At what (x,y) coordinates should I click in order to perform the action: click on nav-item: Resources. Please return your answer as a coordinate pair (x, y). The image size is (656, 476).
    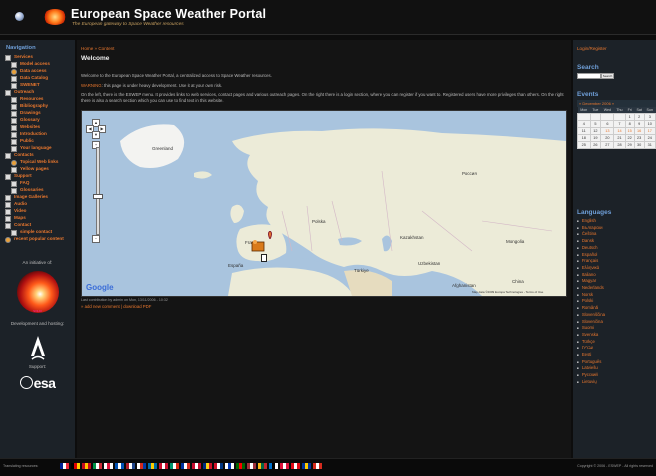
    Looking at the image, I should click on (37, 99).